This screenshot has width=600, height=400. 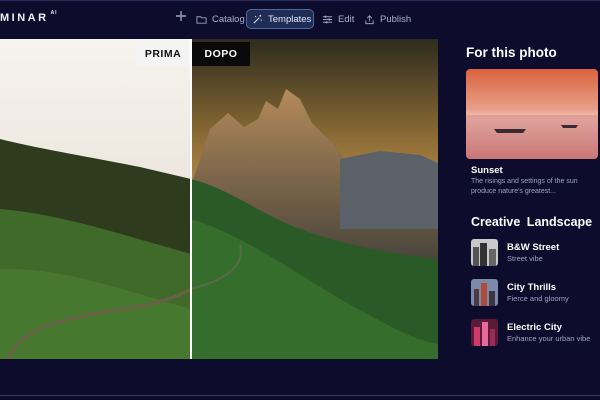 I want to click on template-item: B&W Street Street vibe, so click(x=535, y=253).